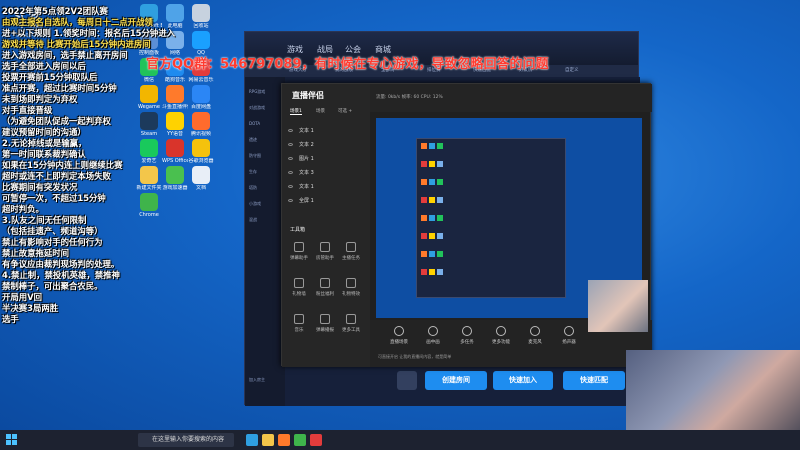 The image size is (800, 450). Describe the element at coordinates (523, 380) in the screenshot. I see `quick-join-button: 快速加入` at that location.